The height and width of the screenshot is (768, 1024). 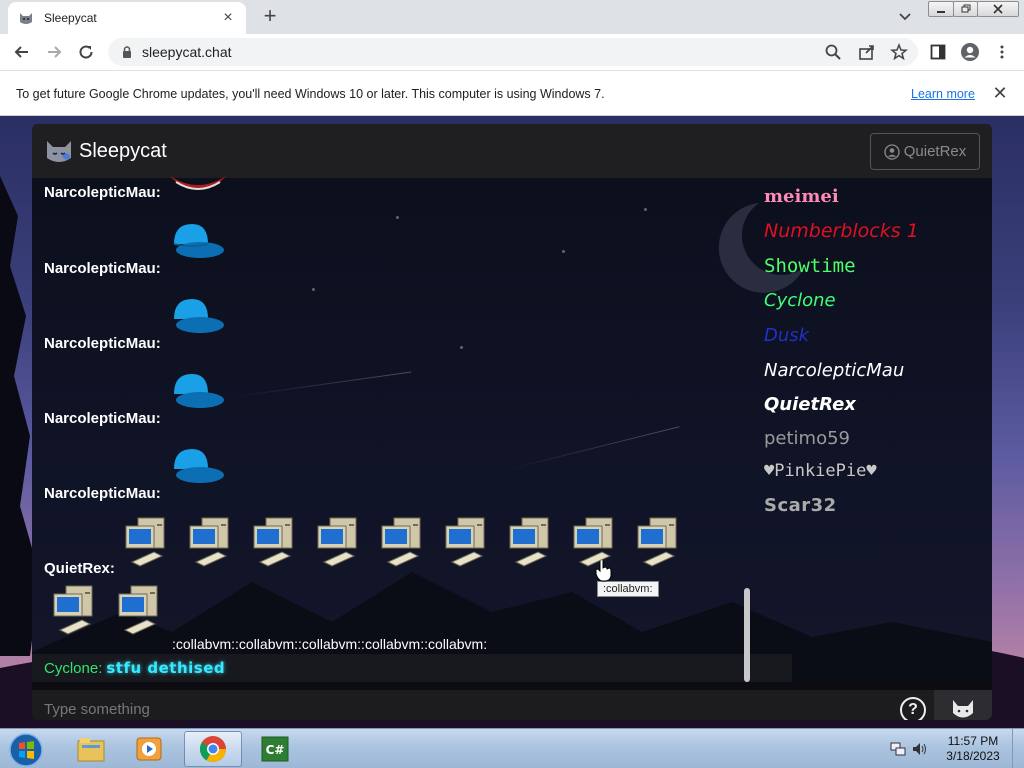 I want to click on emoji-tooltip: :collabvm:, so click(x=628, y=589).